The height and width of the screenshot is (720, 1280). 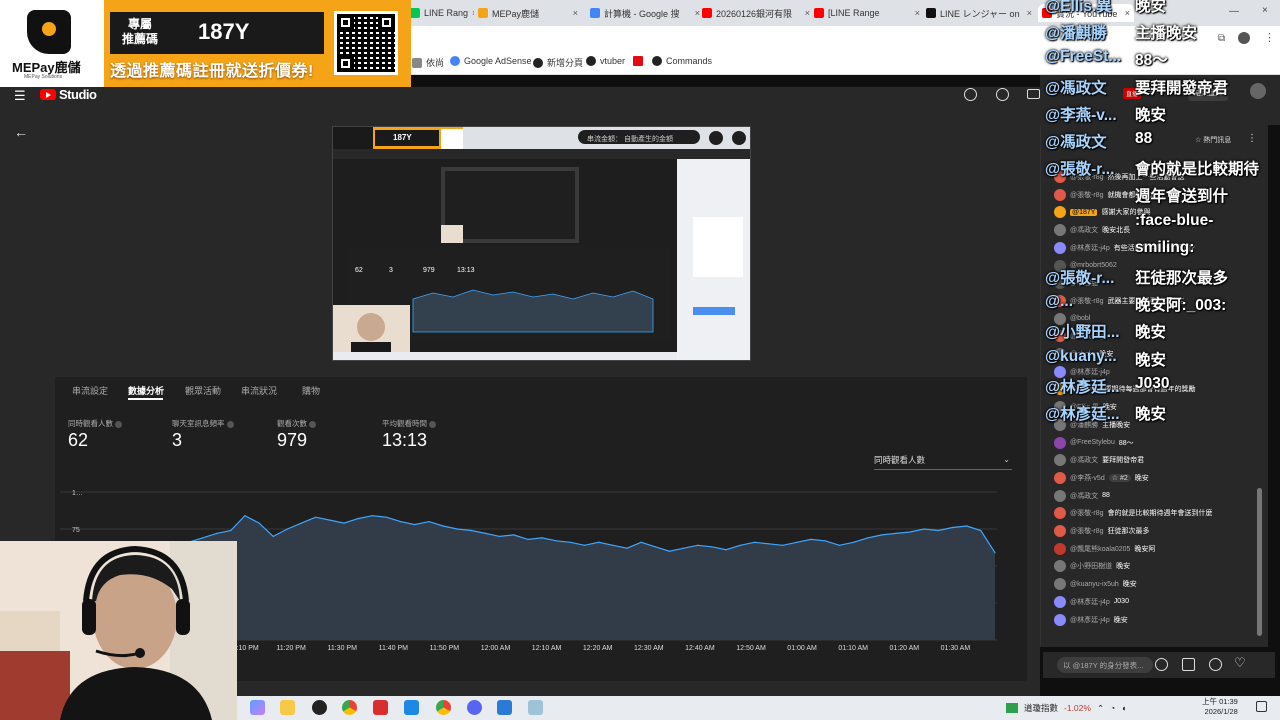 What do you see at coordinates (682, 61) in the screenshot?
I see `bookmark: Commands` at bounding box center [682, 61].